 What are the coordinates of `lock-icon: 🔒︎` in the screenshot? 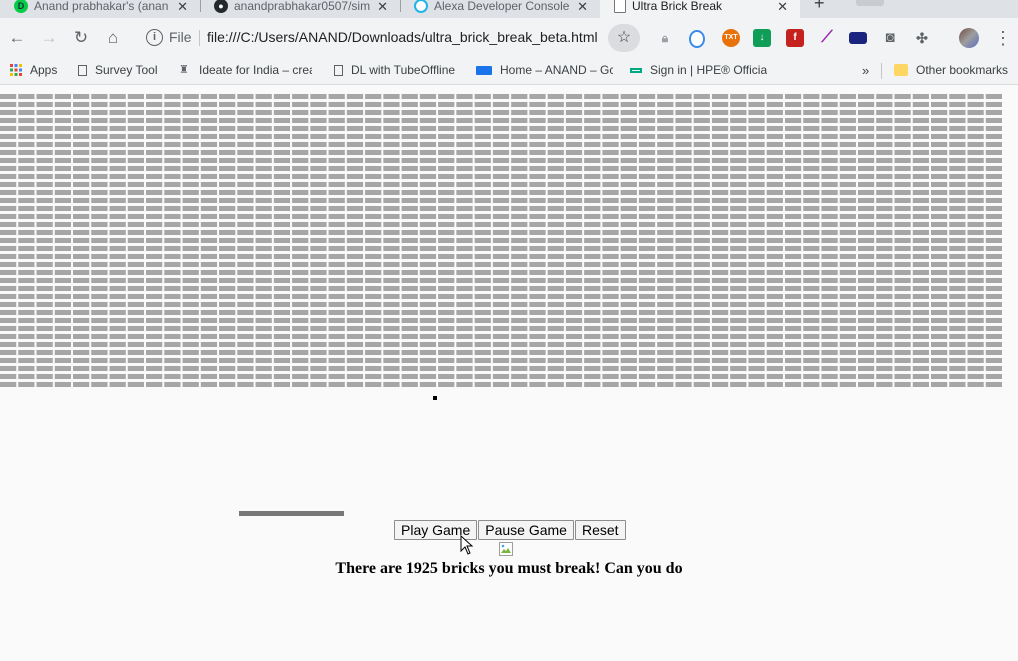 It's located at (665, 38).